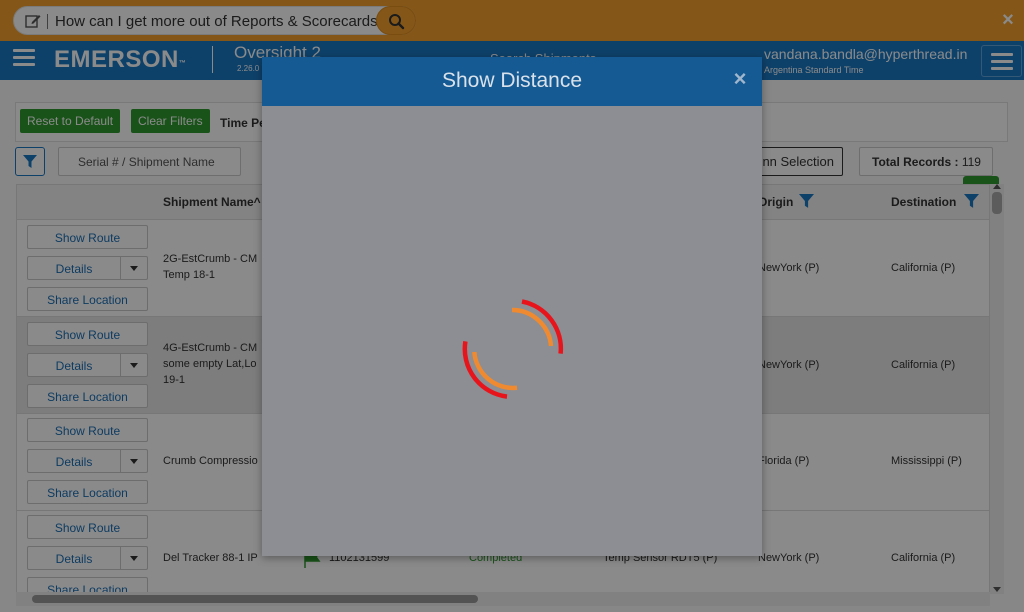  What do you see at coordinates (513, 349) in the screenshot?
I see `loading-spinner-icon` at bounding box center [513, 349].